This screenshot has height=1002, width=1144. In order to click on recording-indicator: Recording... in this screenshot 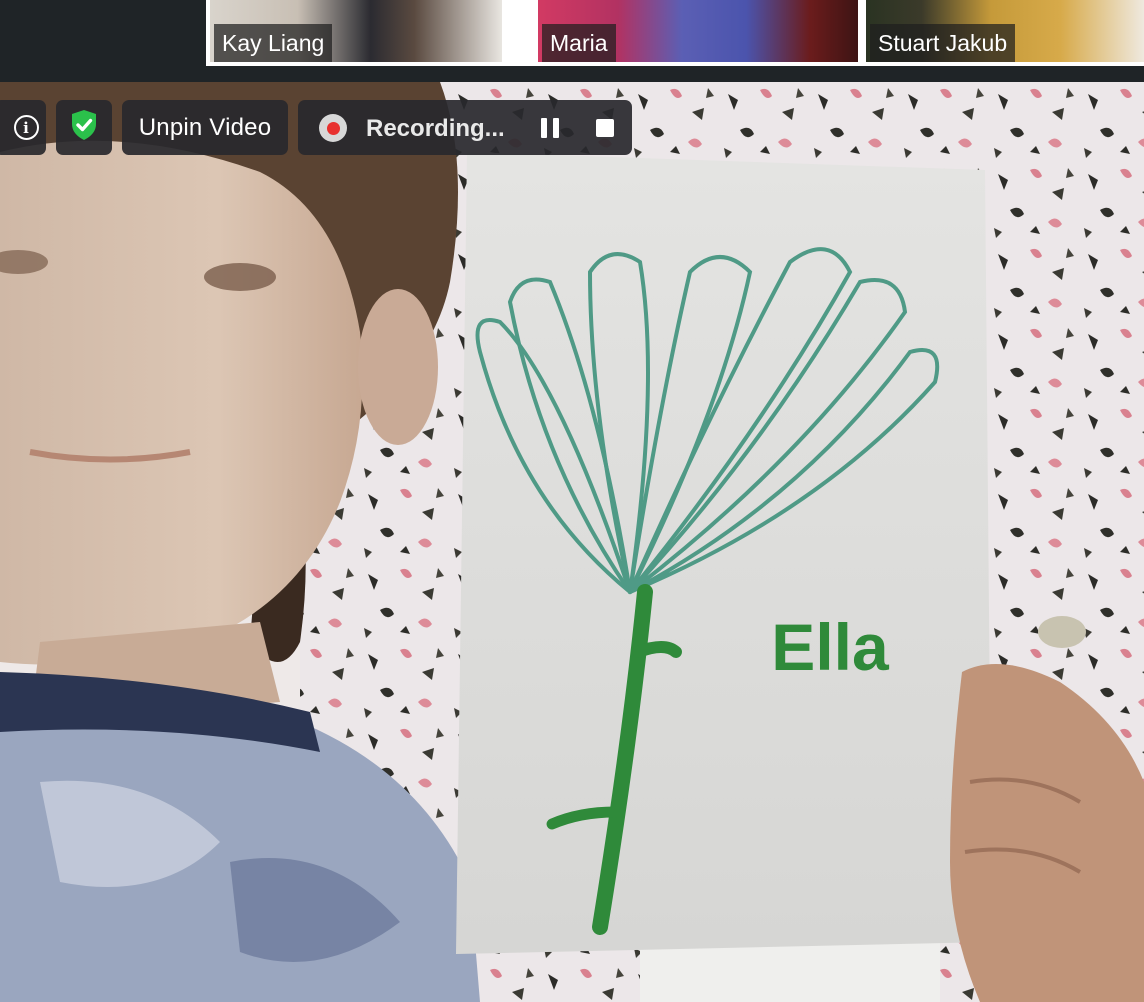, I will do `click(465, 127)`.